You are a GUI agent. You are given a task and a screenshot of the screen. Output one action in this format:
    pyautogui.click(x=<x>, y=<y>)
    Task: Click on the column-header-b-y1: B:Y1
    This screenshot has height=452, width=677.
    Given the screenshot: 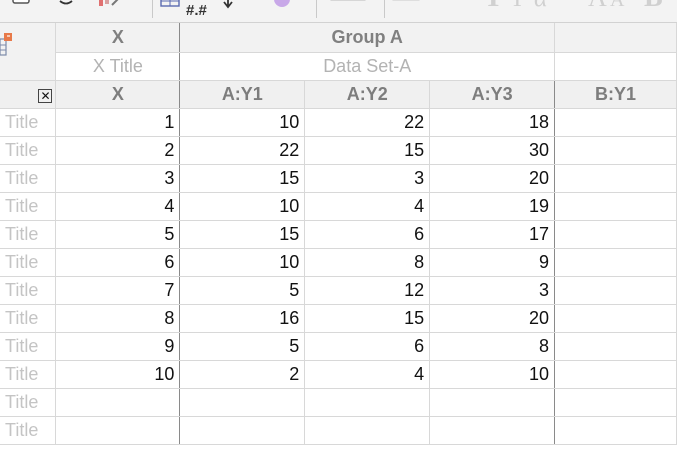 What is the action you would take?
    pyautogui.click(x=615, y=94)
    